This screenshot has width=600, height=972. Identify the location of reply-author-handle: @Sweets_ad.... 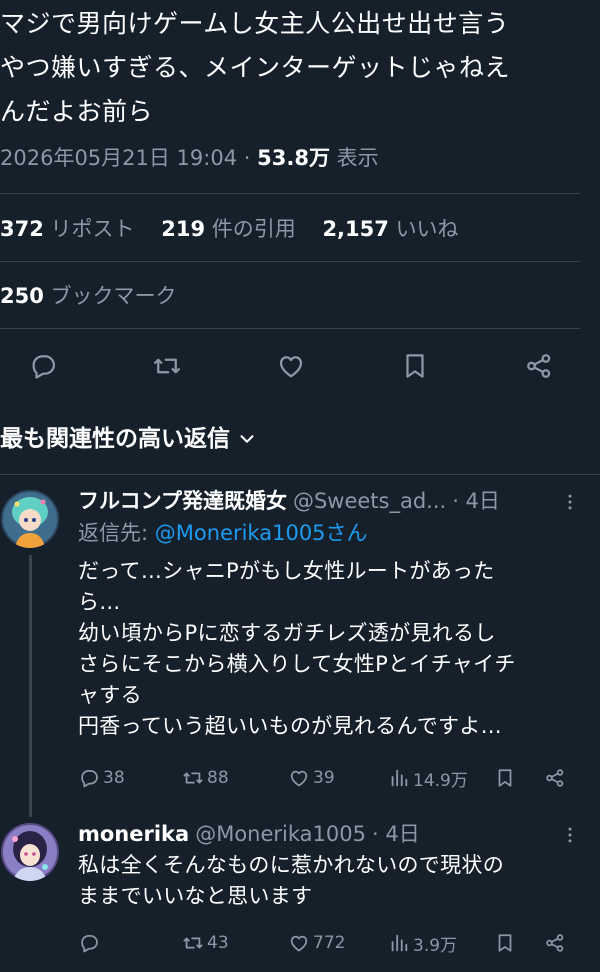
(369, 501).